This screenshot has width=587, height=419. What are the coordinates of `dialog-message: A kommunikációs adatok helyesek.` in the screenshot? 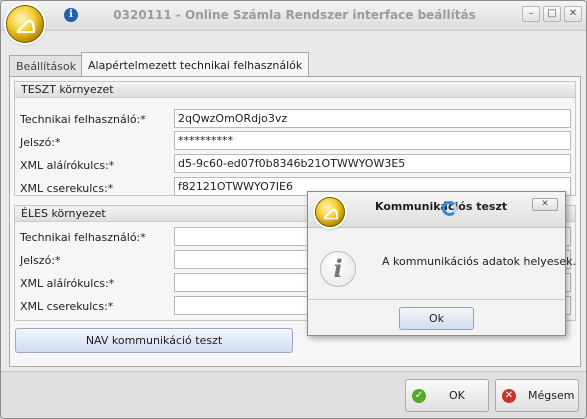 It's located at (479, 261).